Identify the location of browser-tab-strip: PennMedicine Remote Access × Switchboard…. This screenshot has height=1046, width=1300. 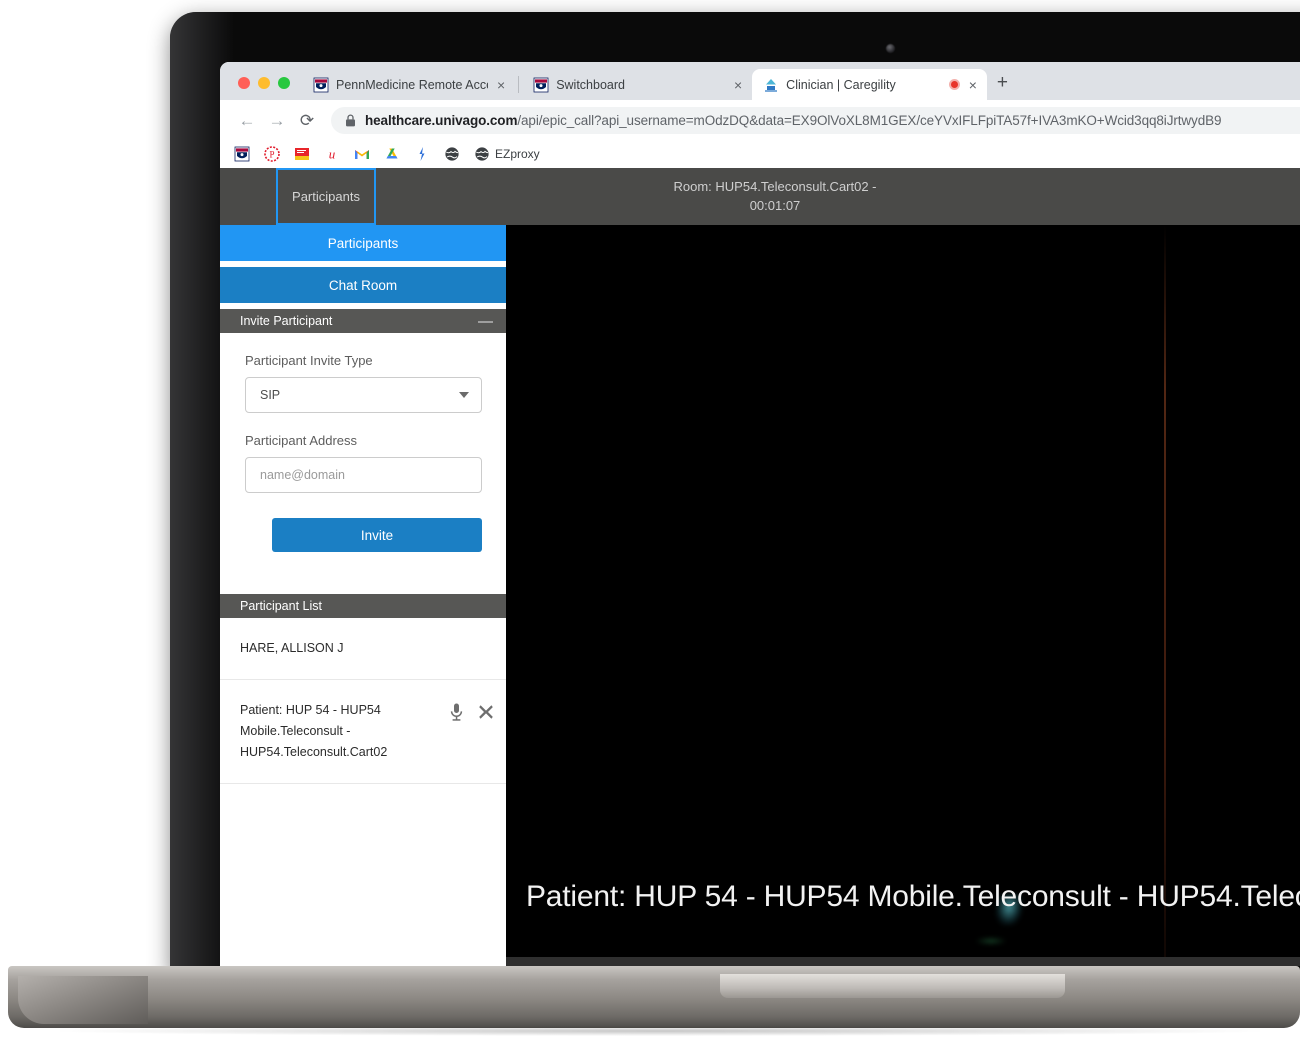
(760, 81).